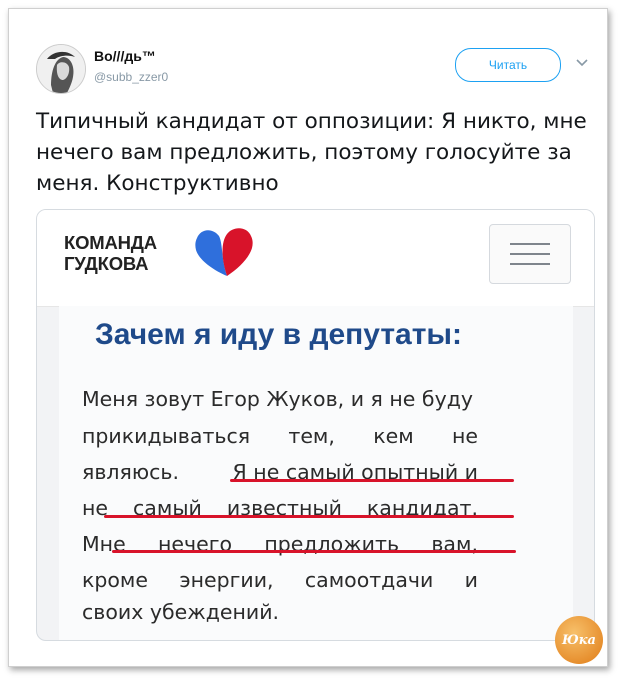 The width and height of the screenshot is (621, 682). What do you see at coordinates (280, 580) in the screenshot?
I see `body-line-6: кроме энергии, самоотдачи и` at bounding box center [280, 580].